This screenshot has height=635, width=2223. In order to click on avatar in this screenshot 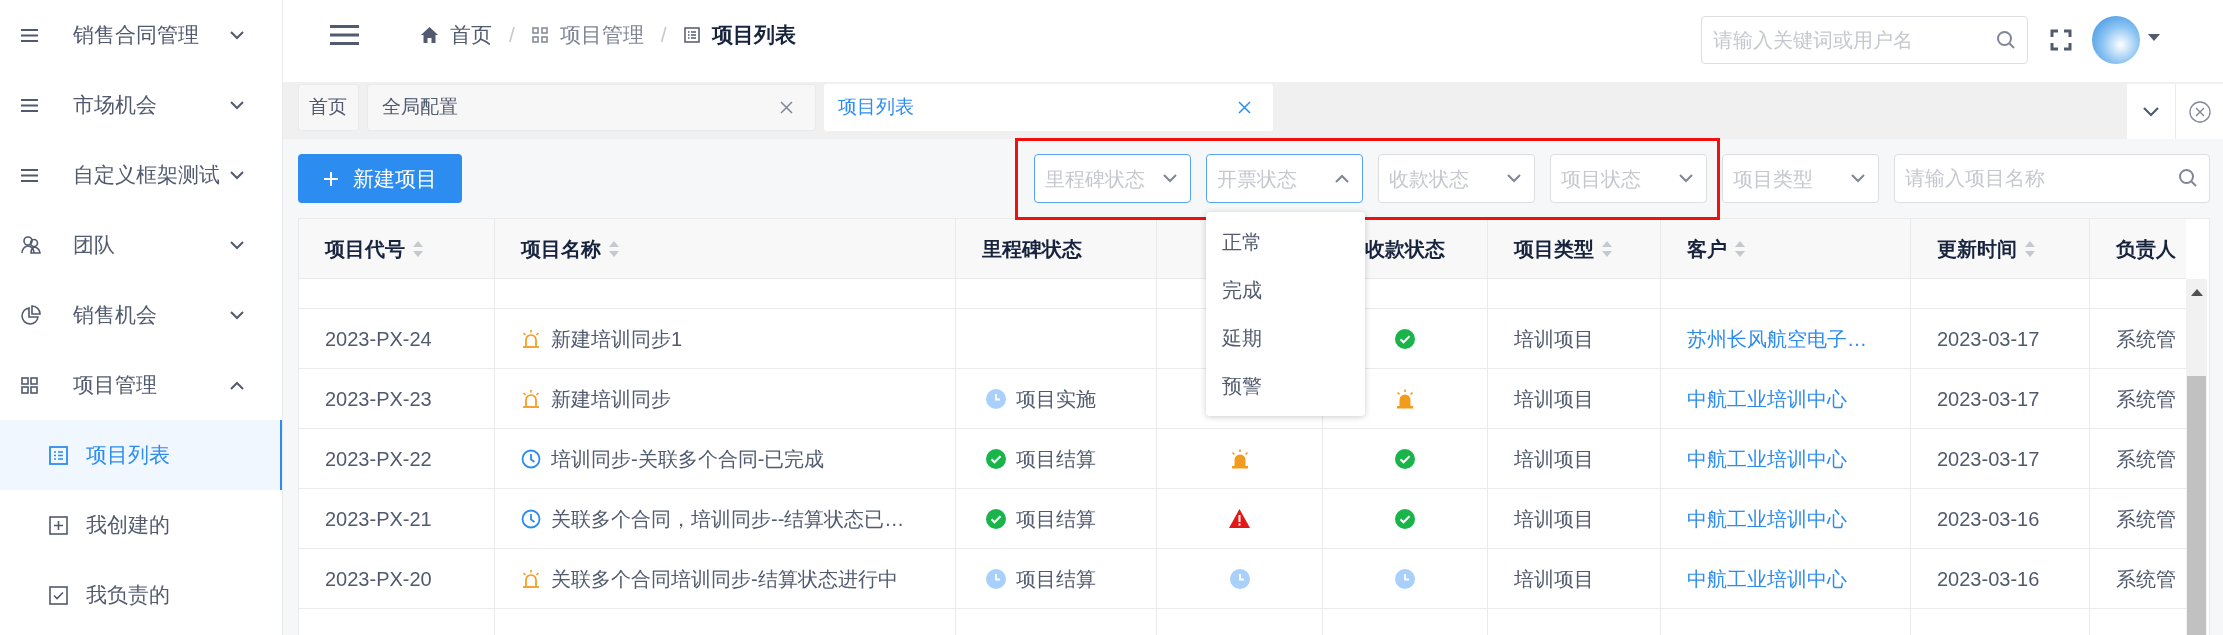, I will do `click(2116, 40)`.